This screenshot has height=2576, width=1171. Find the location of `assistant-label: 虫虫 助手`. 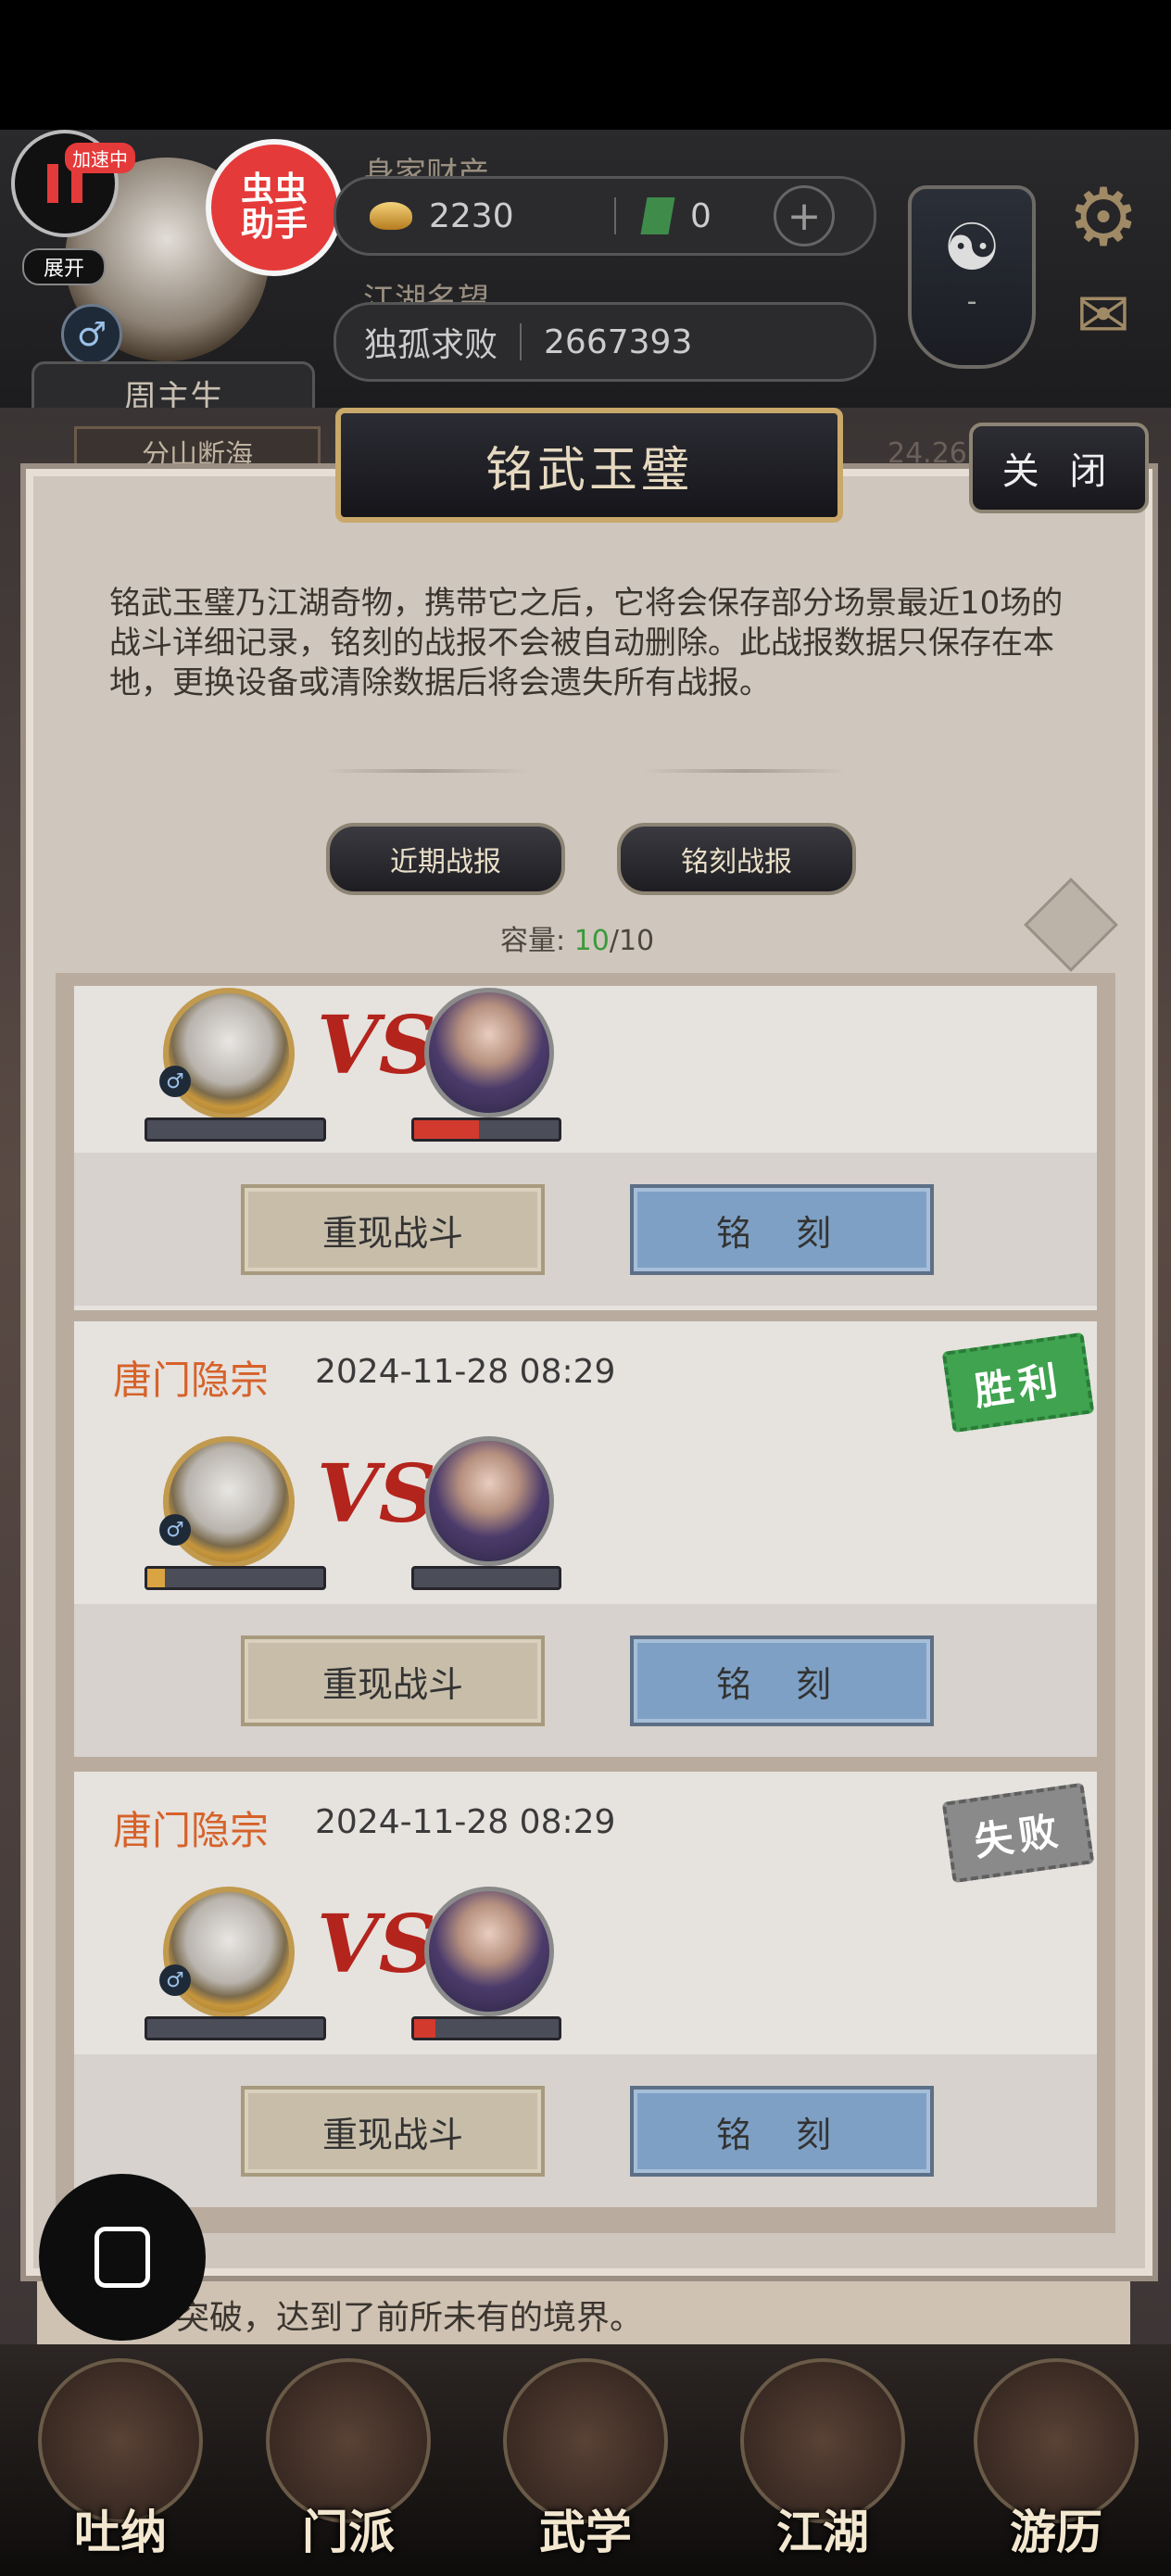

assistant-label: 虫虫 助手 is located at coordinates (274, 207).